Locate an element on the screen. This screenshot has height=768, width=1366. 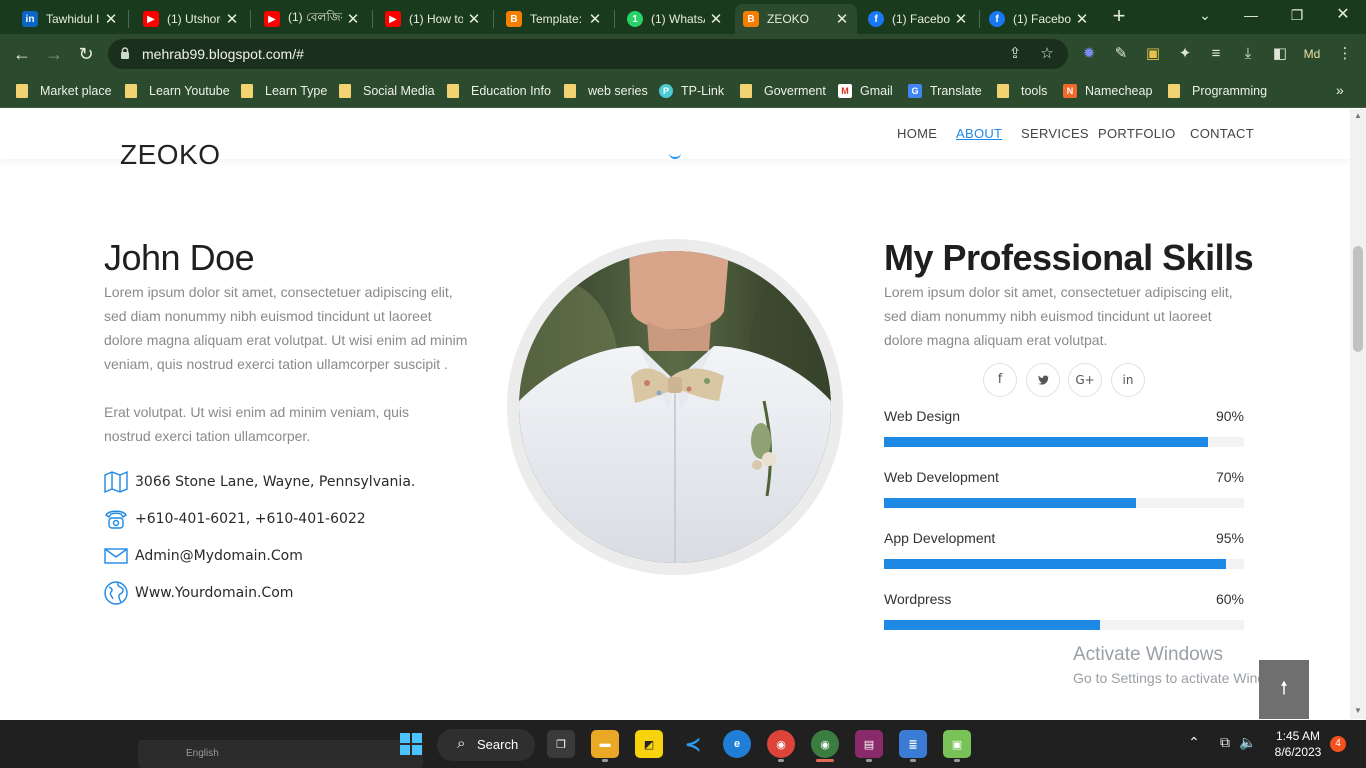
share-icon: ⇪ is located at coordinates (1015, 54).